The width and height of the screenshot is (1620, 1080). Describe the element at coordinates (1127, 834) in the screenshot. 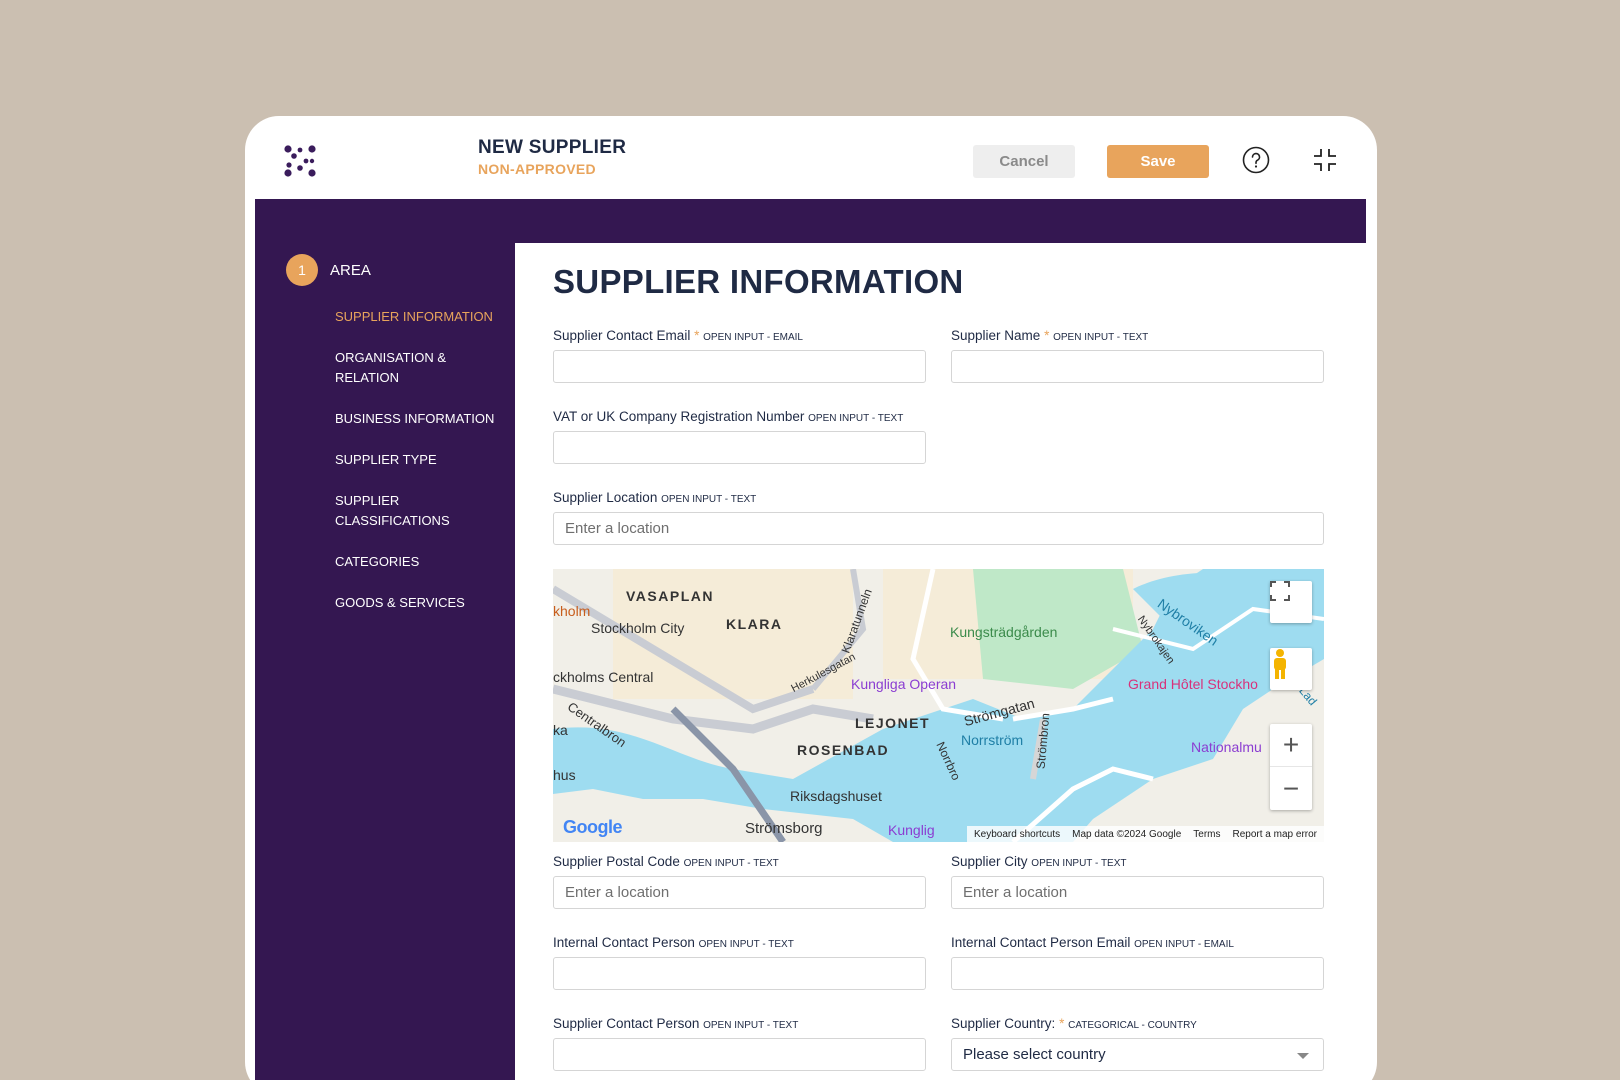

I see `map-data-attribution: Map data ©2024 Google` at that location.